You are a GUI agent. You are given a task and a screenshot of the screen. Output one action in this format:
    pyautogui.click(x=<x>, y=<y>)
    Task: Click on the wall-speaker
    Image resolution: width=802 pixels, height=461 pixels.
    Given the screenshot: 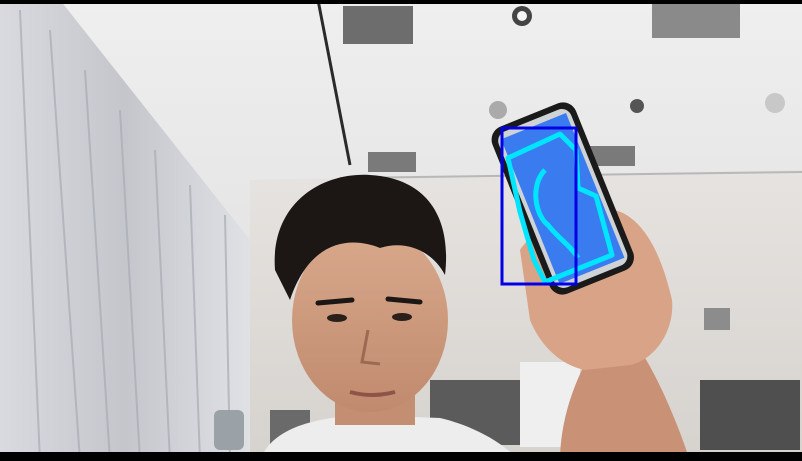 What is the action you would take?
    pyautogui.click(x=717, y=319)
    